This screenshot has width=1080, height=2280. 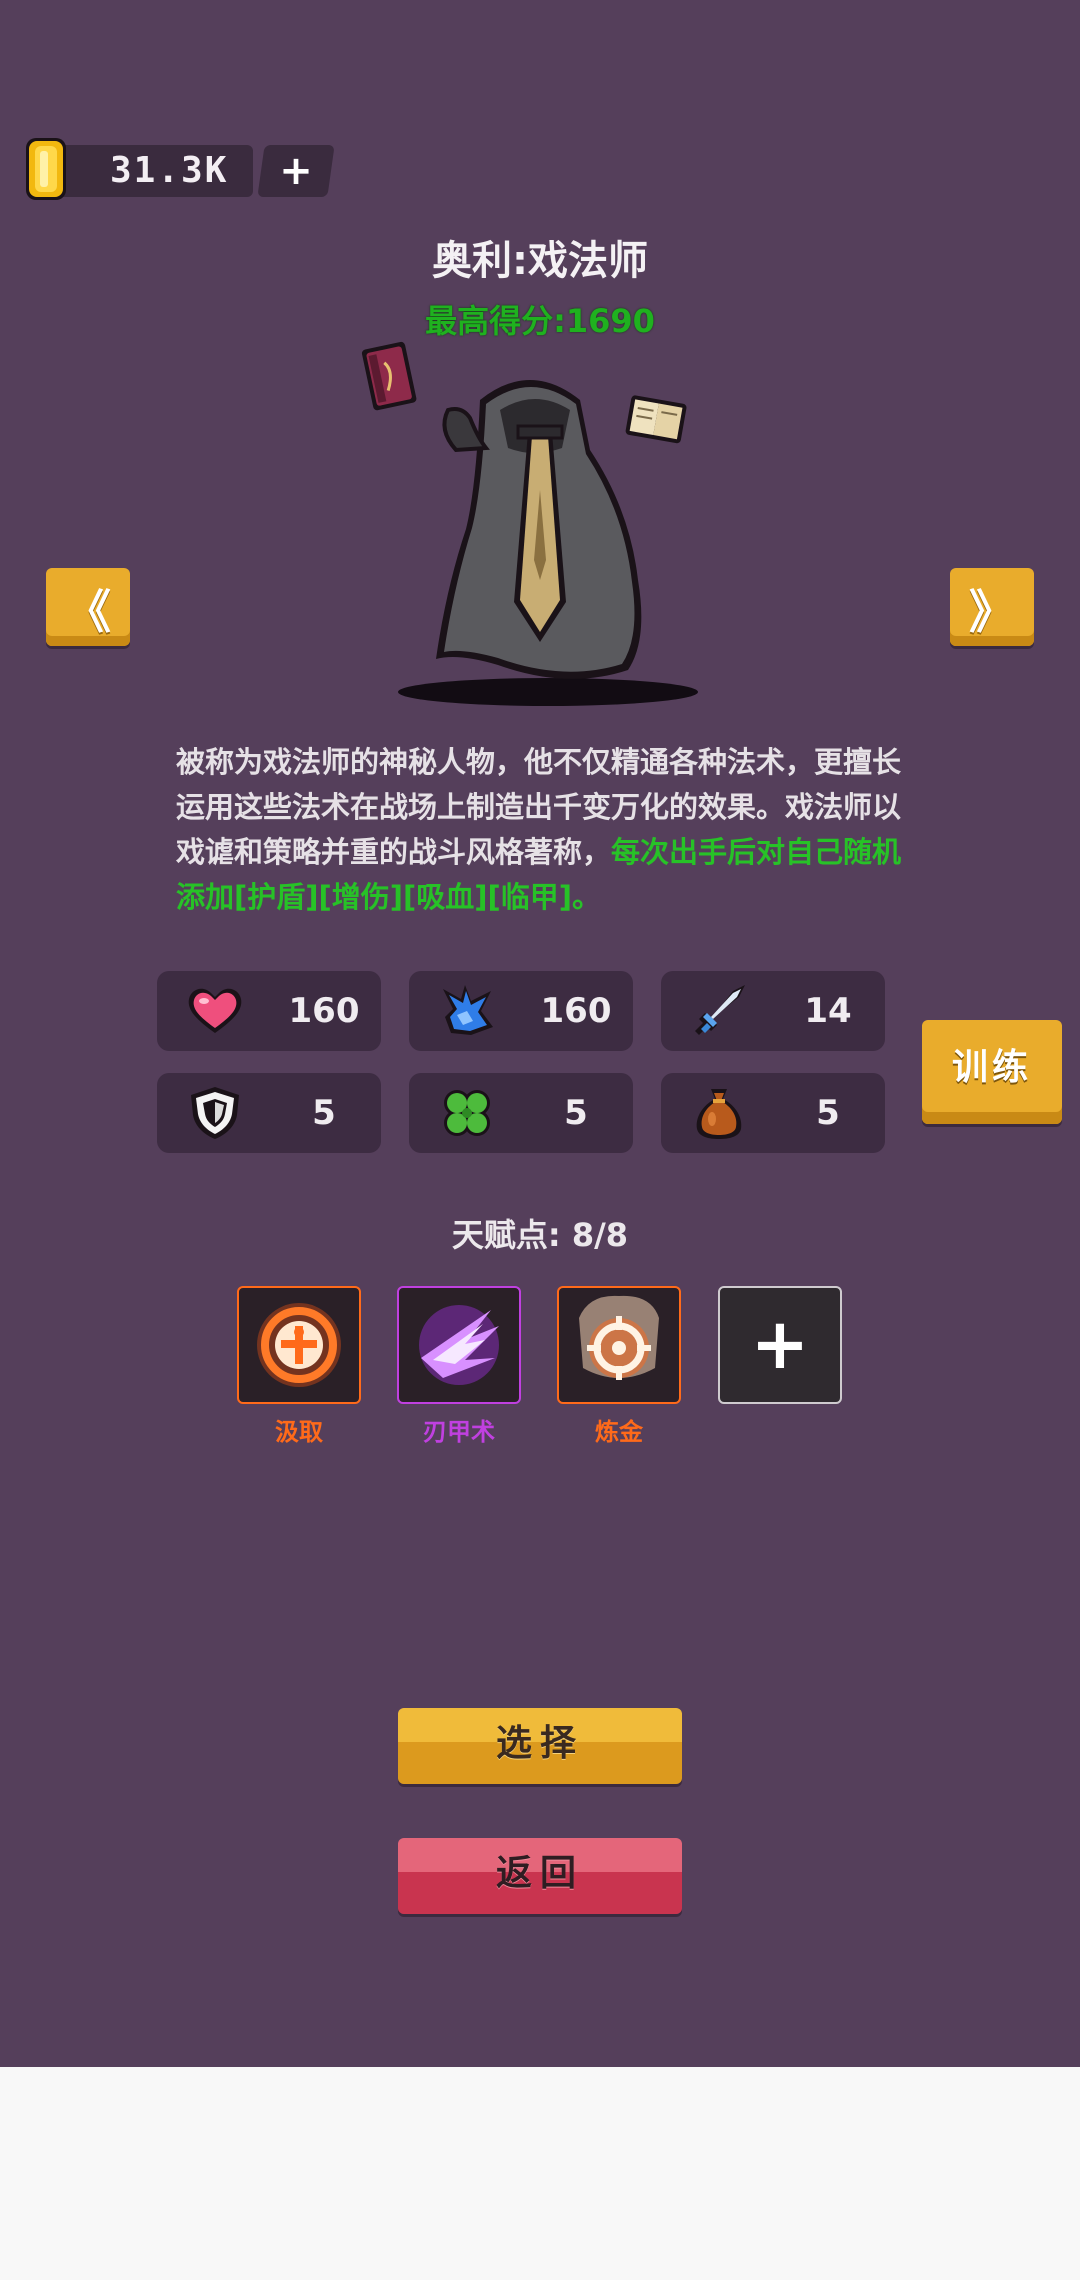 I want to click on talent-slot-alchemy, so click(x=619, y=1345).